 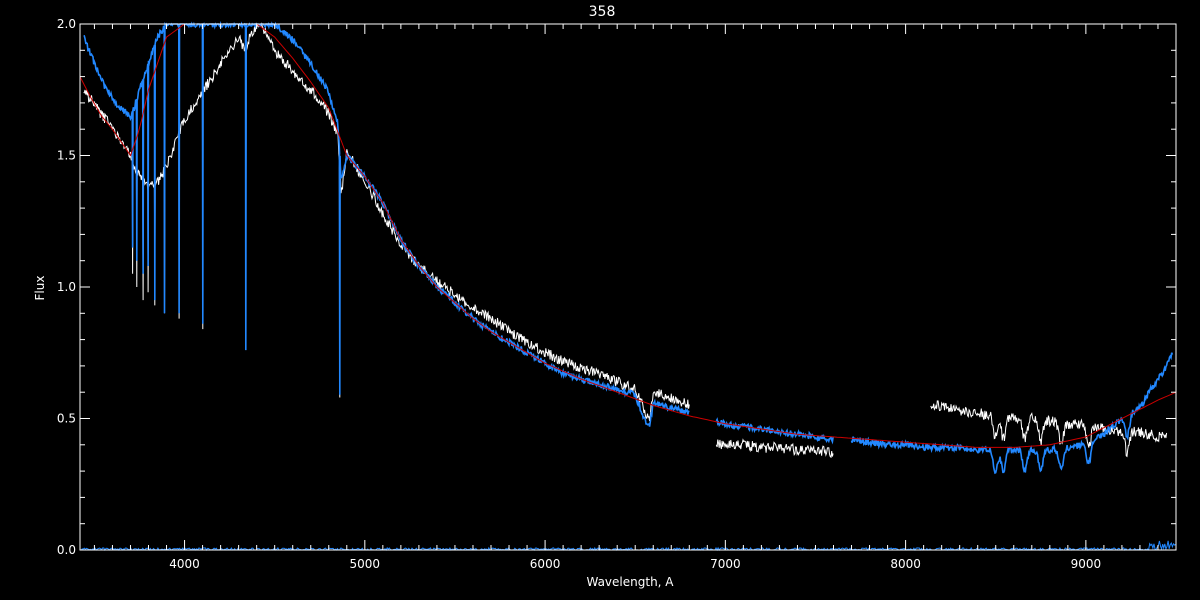 What do you see at coordinates (365, 564) in the screenshot?
I see `x-tick-label: 5000` at bounding box center [365, 564].